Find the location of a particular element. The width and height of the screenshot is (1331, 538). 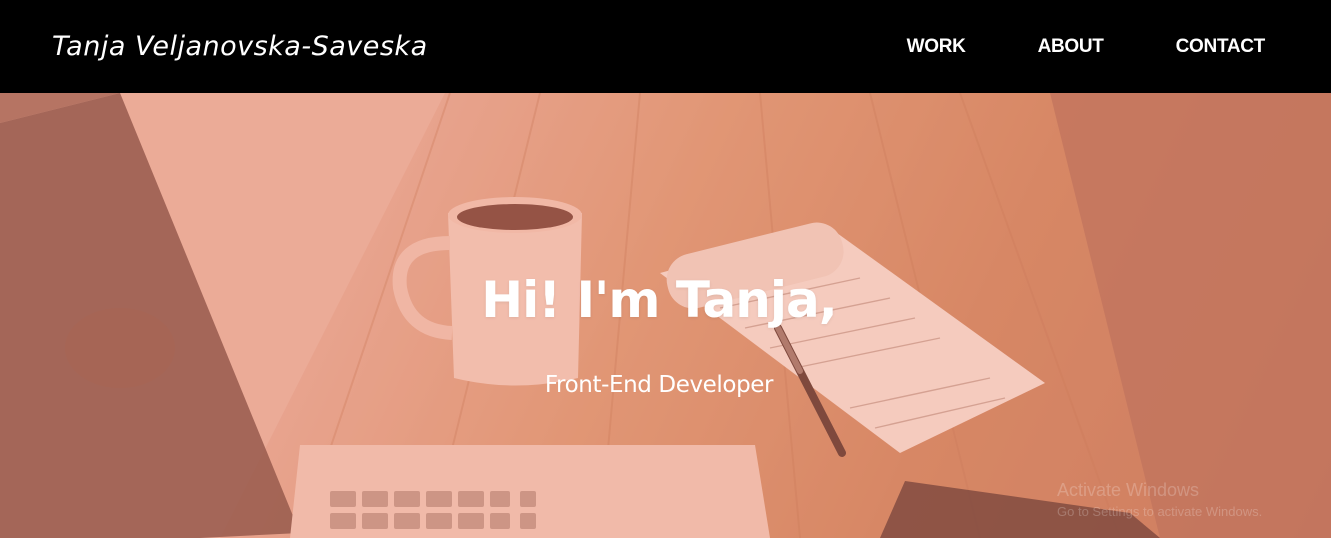

nav-link-about: ABOUT is located at coordinates (1071, 47).